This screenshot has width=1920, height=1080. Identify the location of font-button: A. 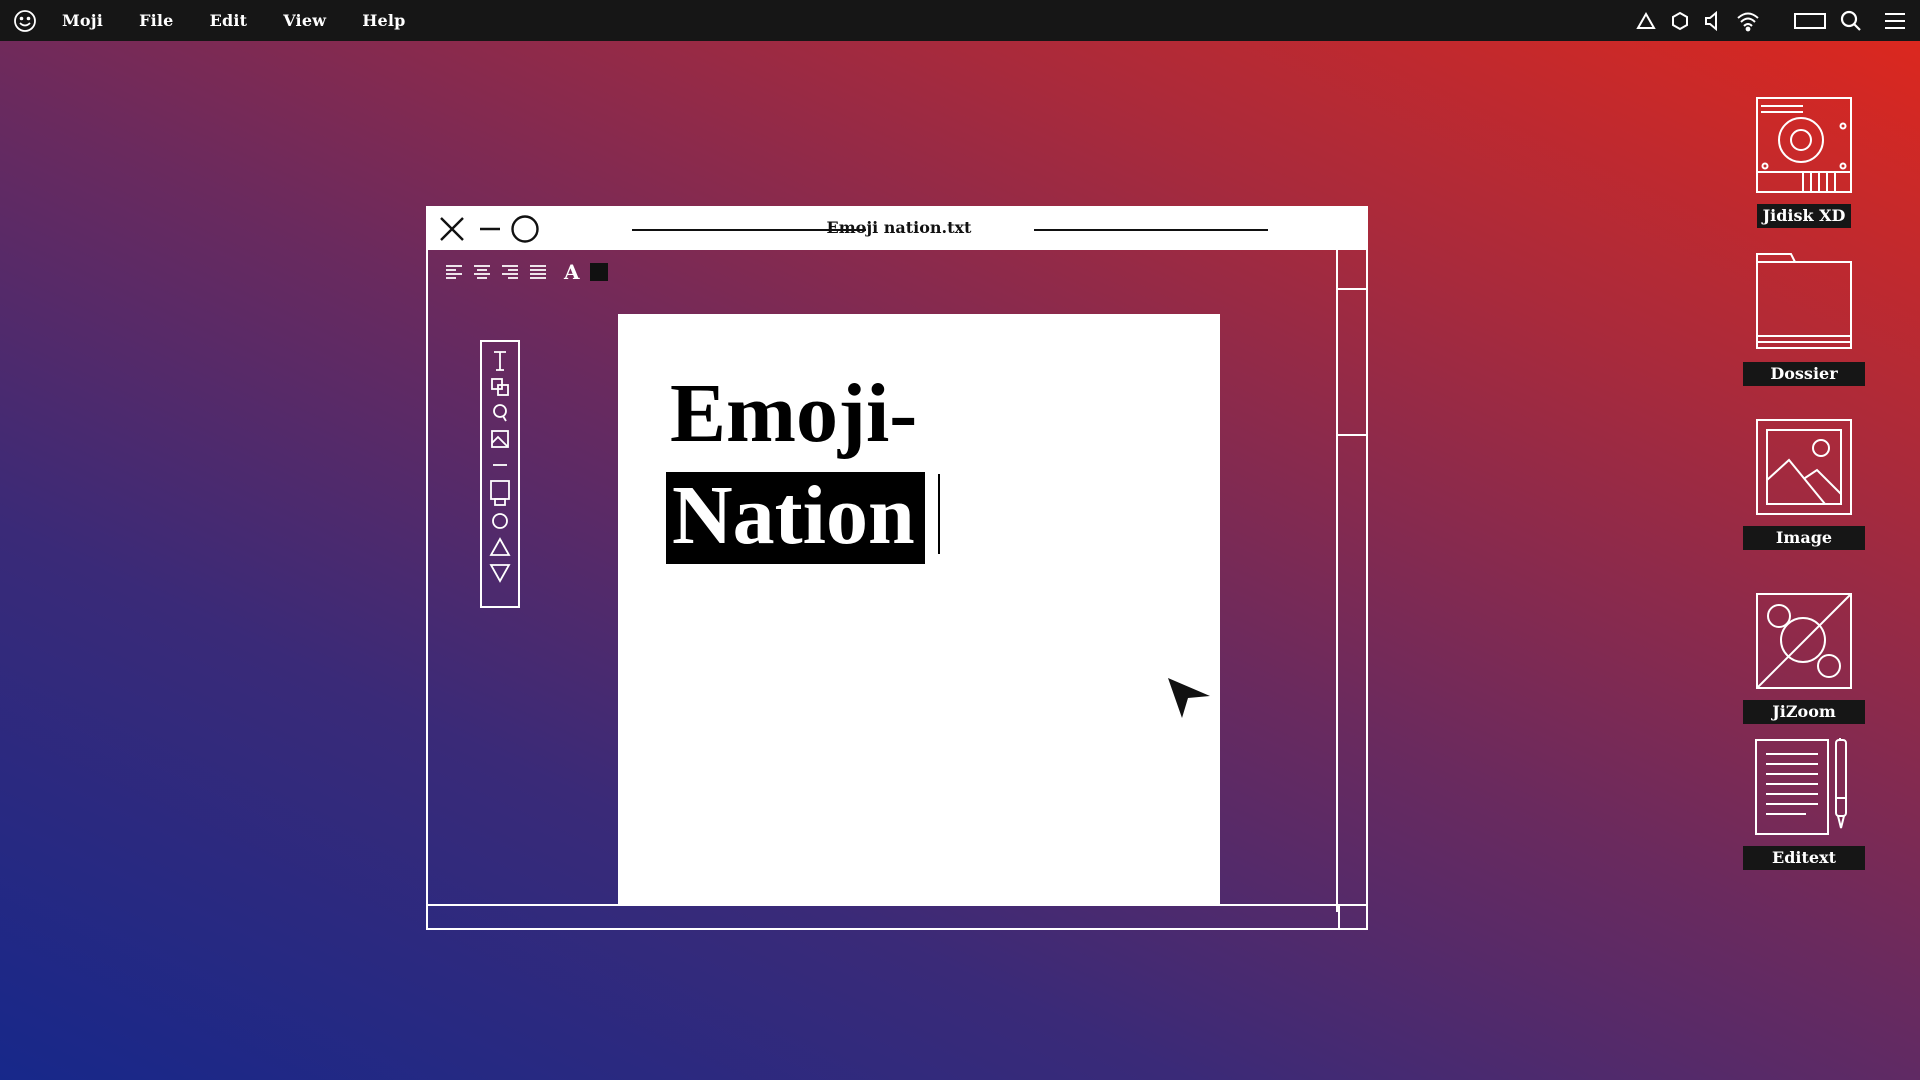
(572, 272).